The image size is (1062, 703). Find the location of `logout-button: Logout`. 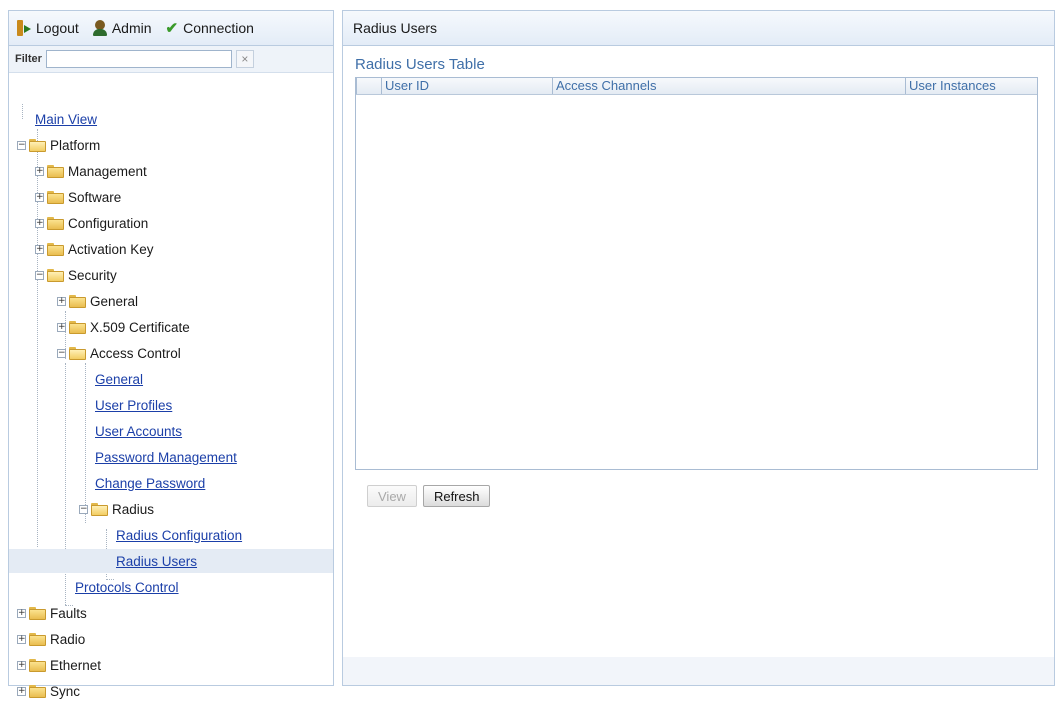

logout-button: Logout is located at coordinates (48, 28).